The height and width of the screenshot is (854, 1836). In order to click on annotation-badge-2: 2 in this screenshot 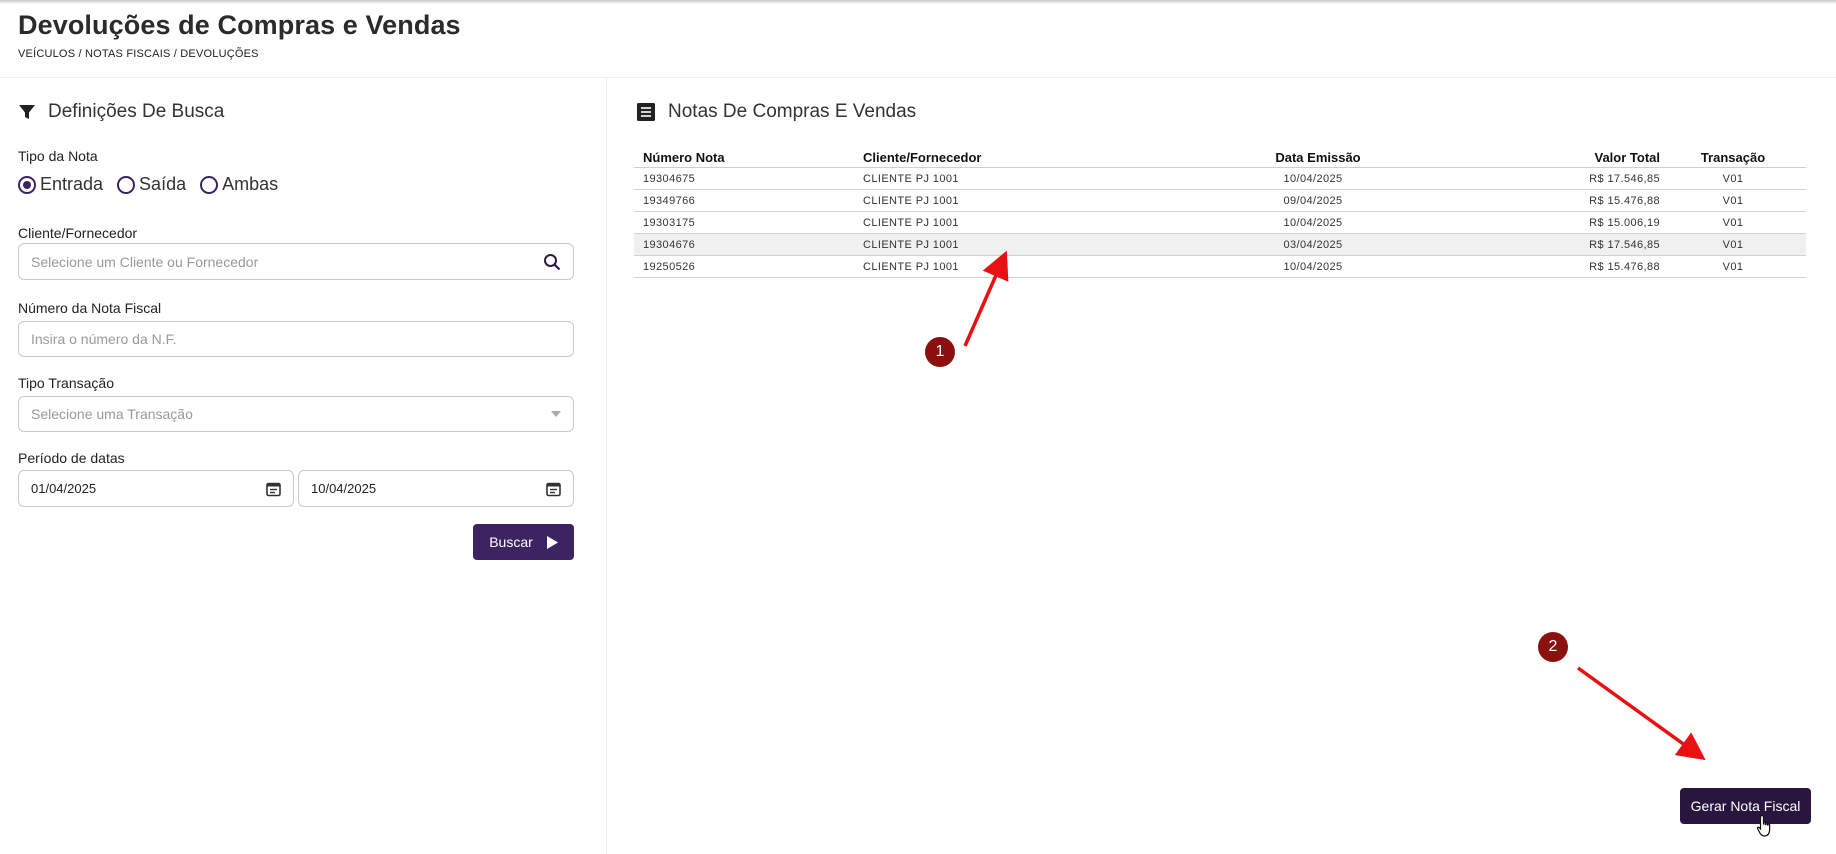, I will do `click(1553, 647)`.